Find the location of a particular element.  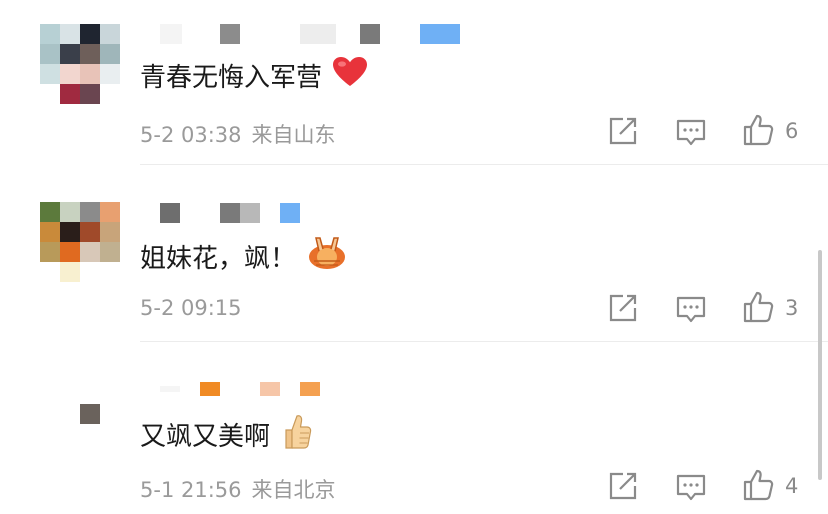

comment-meta: 5-2 03:38 来自山东 is located at coordinates (238, 134).